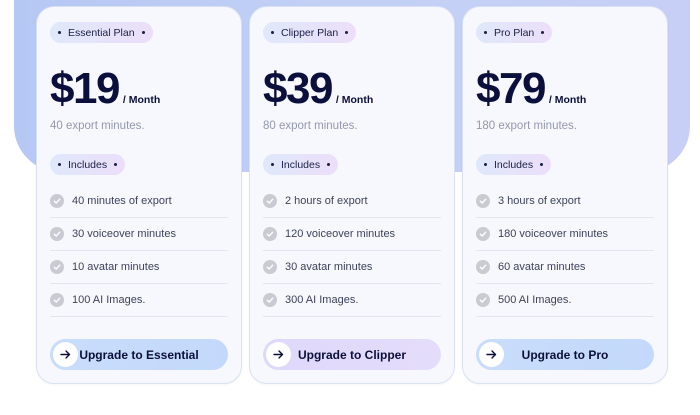 The width and height of the screenshot is (700, 415). I want to click on feature-item: 60 avatar minutes, so click(565, 267).